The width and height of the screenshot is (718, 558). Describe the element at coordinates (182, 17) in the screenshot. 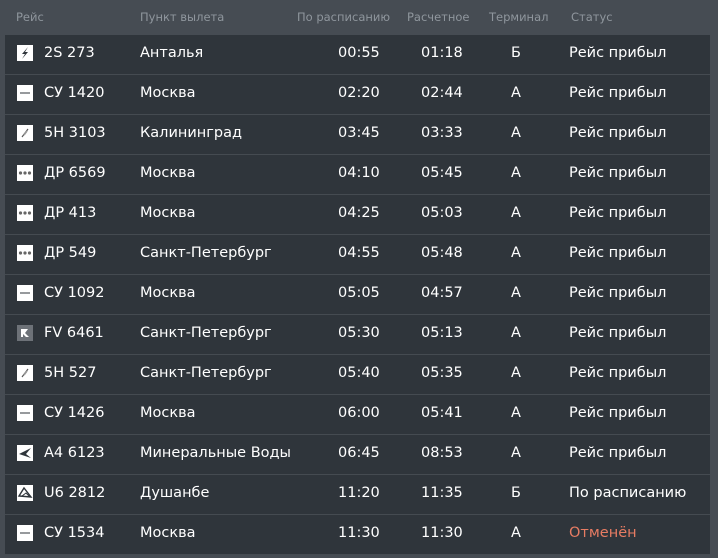

I see `header-from: Пункт вылета` at that location.